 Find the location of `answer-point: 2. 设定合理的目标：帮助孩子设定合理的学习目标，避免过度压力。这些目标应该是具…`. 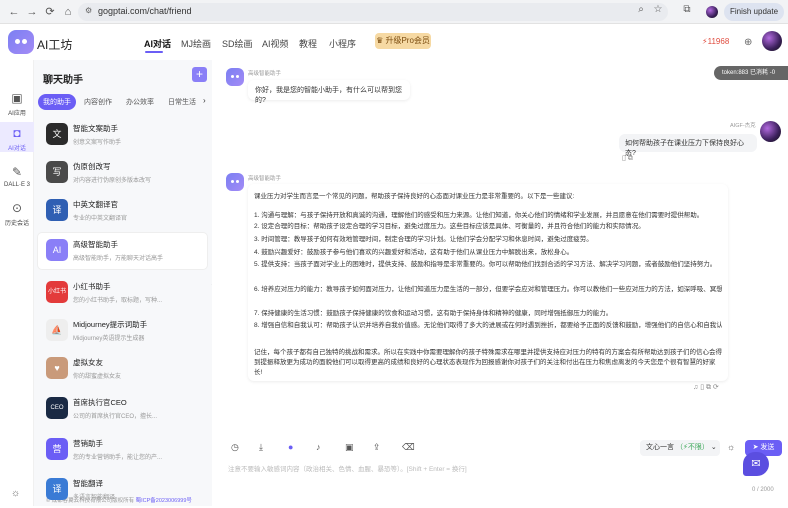

answer-point: 2. 设定合理的目标：帮助孩子设定合理的学习目标，避免过度压力。这些目标应该是具… is located at coordinates (449, 226).